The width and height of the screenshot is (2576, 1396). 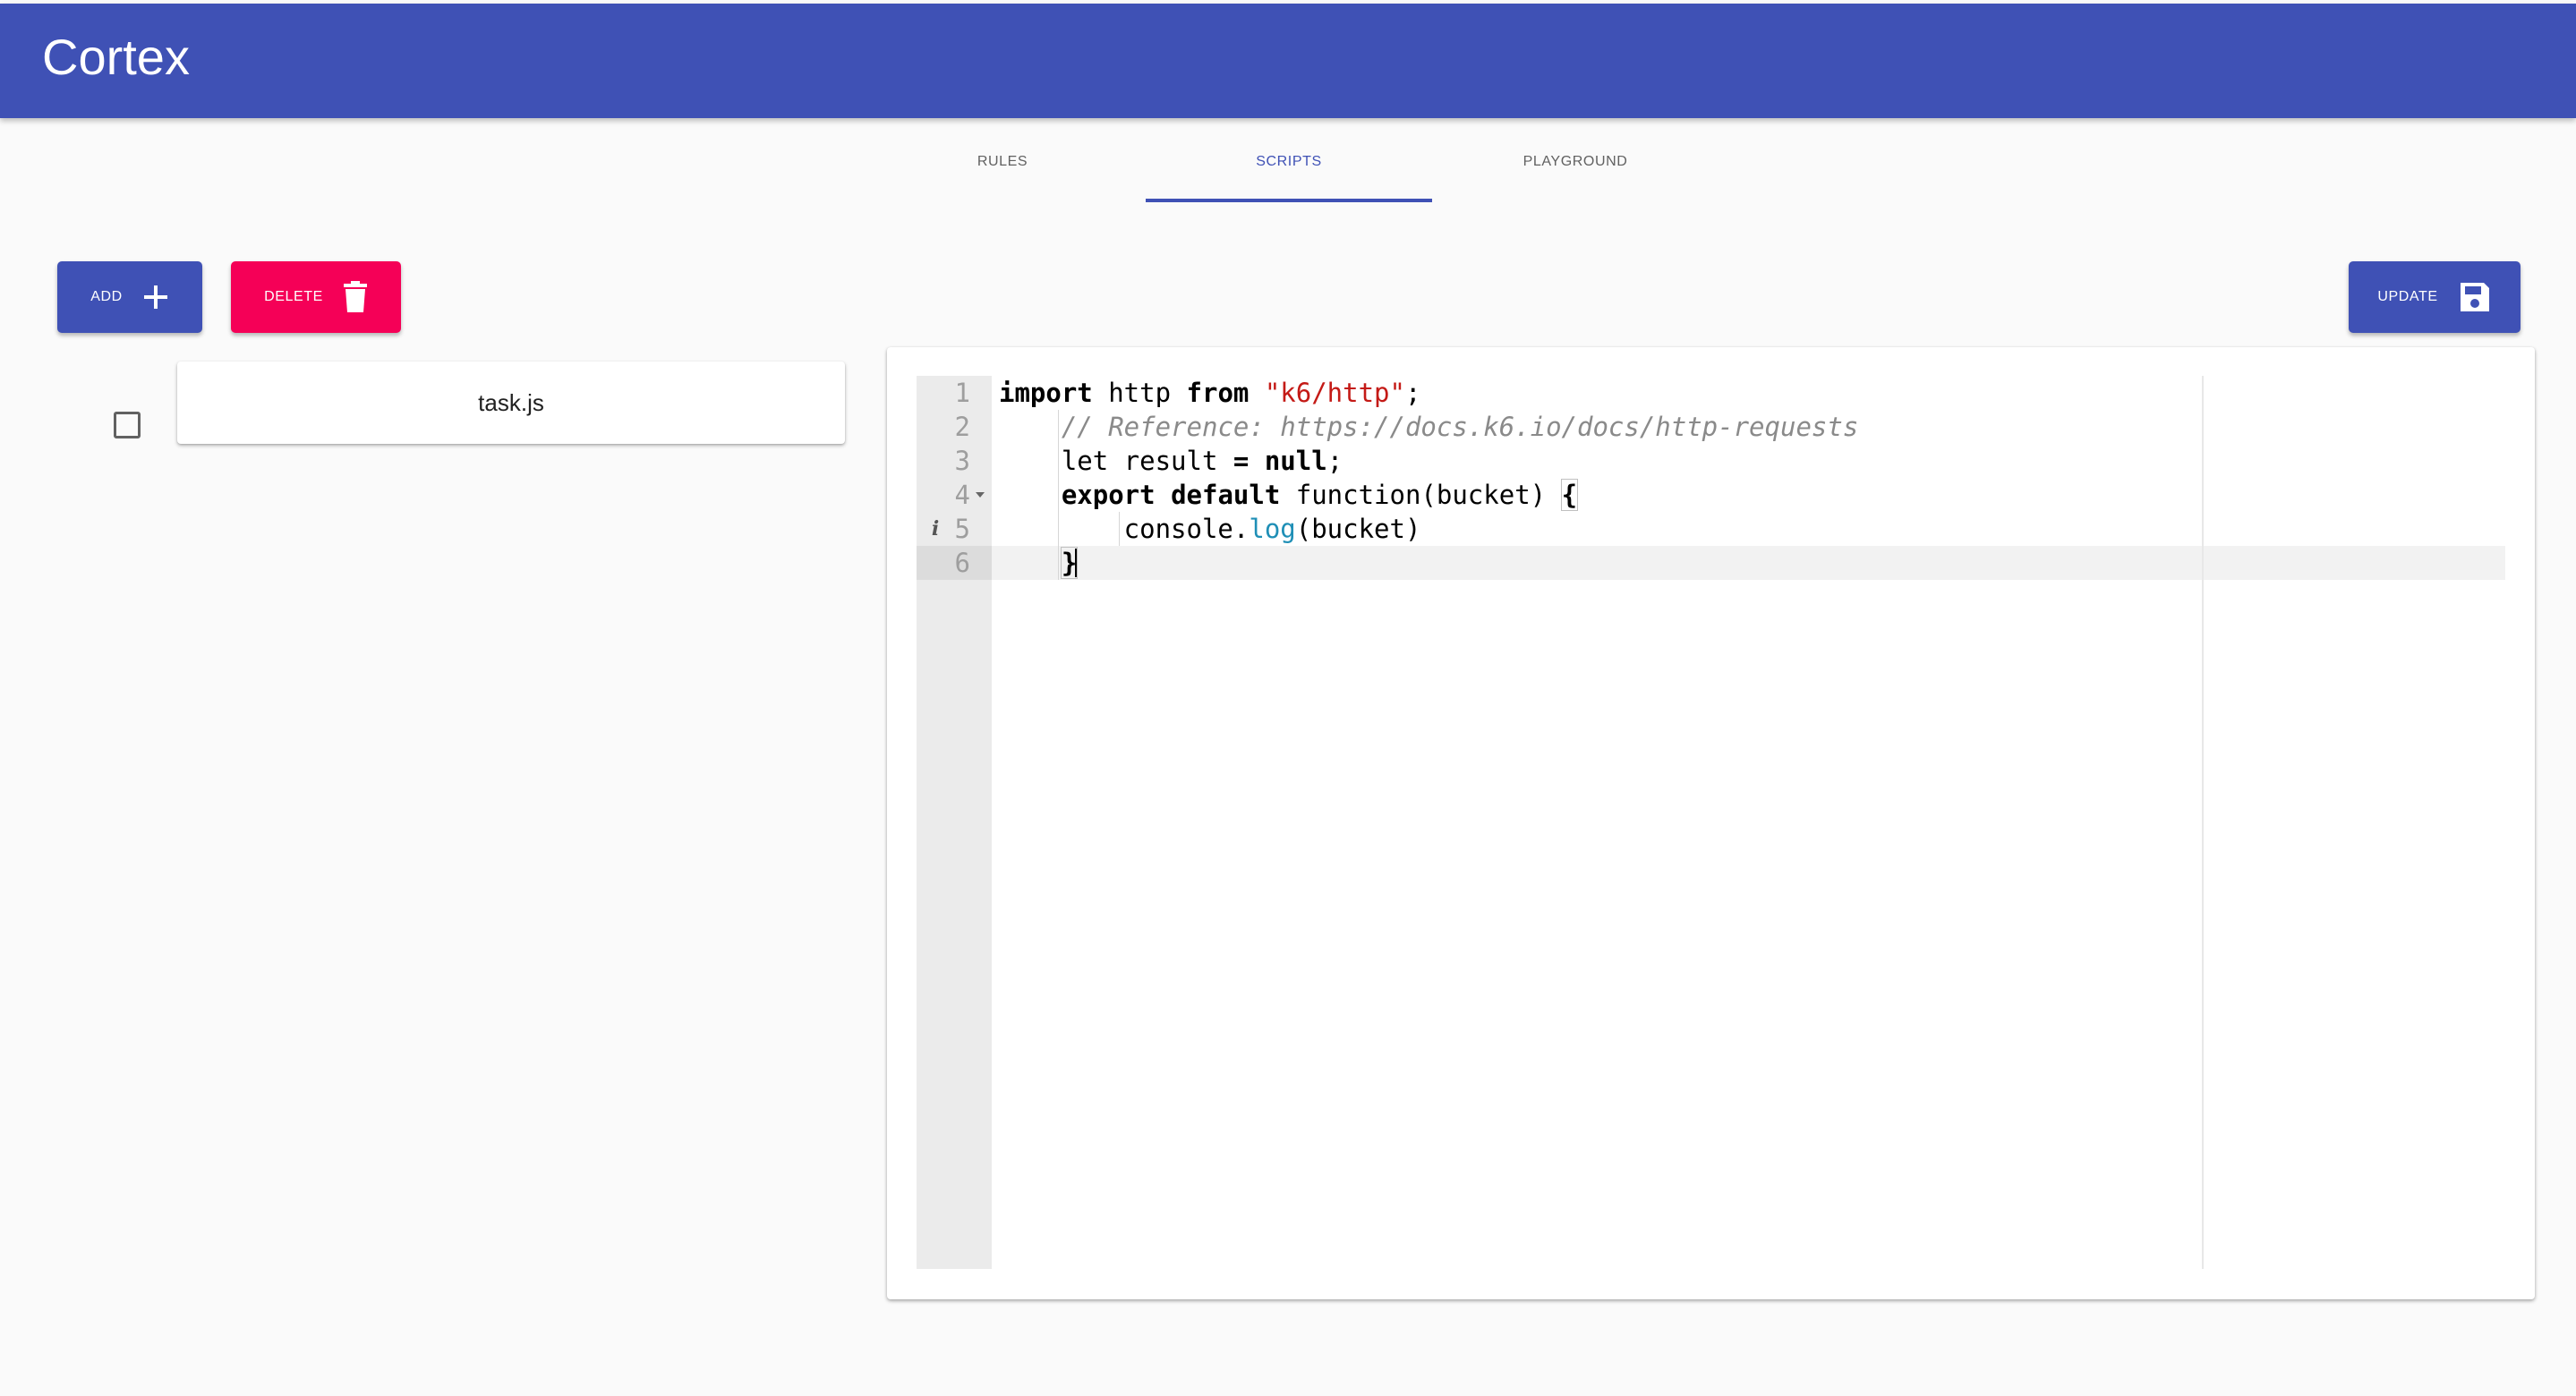 I want to click on code-line: }, so click(x=1039, y=563).